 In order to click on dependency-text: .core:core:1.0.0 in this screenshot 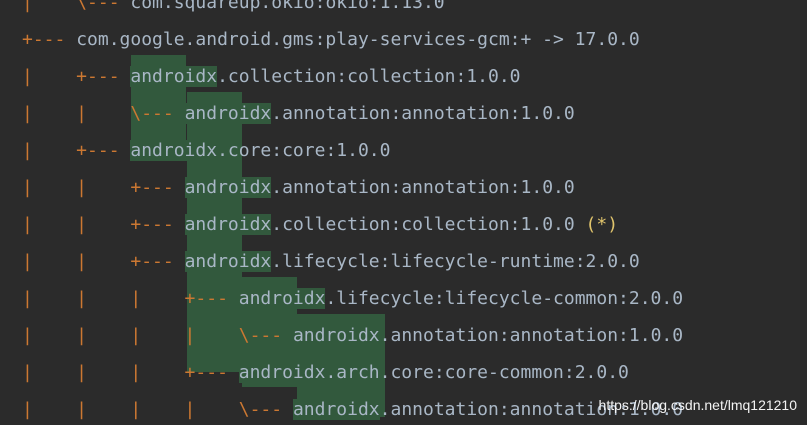, I will do `click(304, 150)`.